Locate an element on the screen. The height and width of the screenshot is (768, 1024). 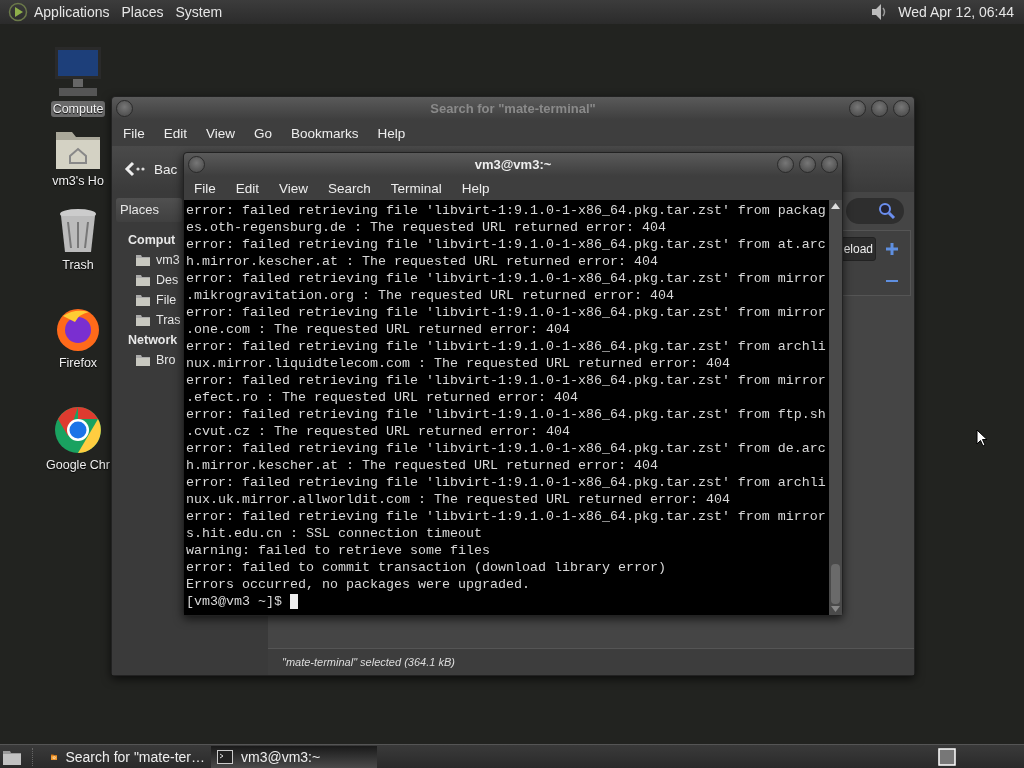
scroll-down-icon is located at coordinates (835, 609).